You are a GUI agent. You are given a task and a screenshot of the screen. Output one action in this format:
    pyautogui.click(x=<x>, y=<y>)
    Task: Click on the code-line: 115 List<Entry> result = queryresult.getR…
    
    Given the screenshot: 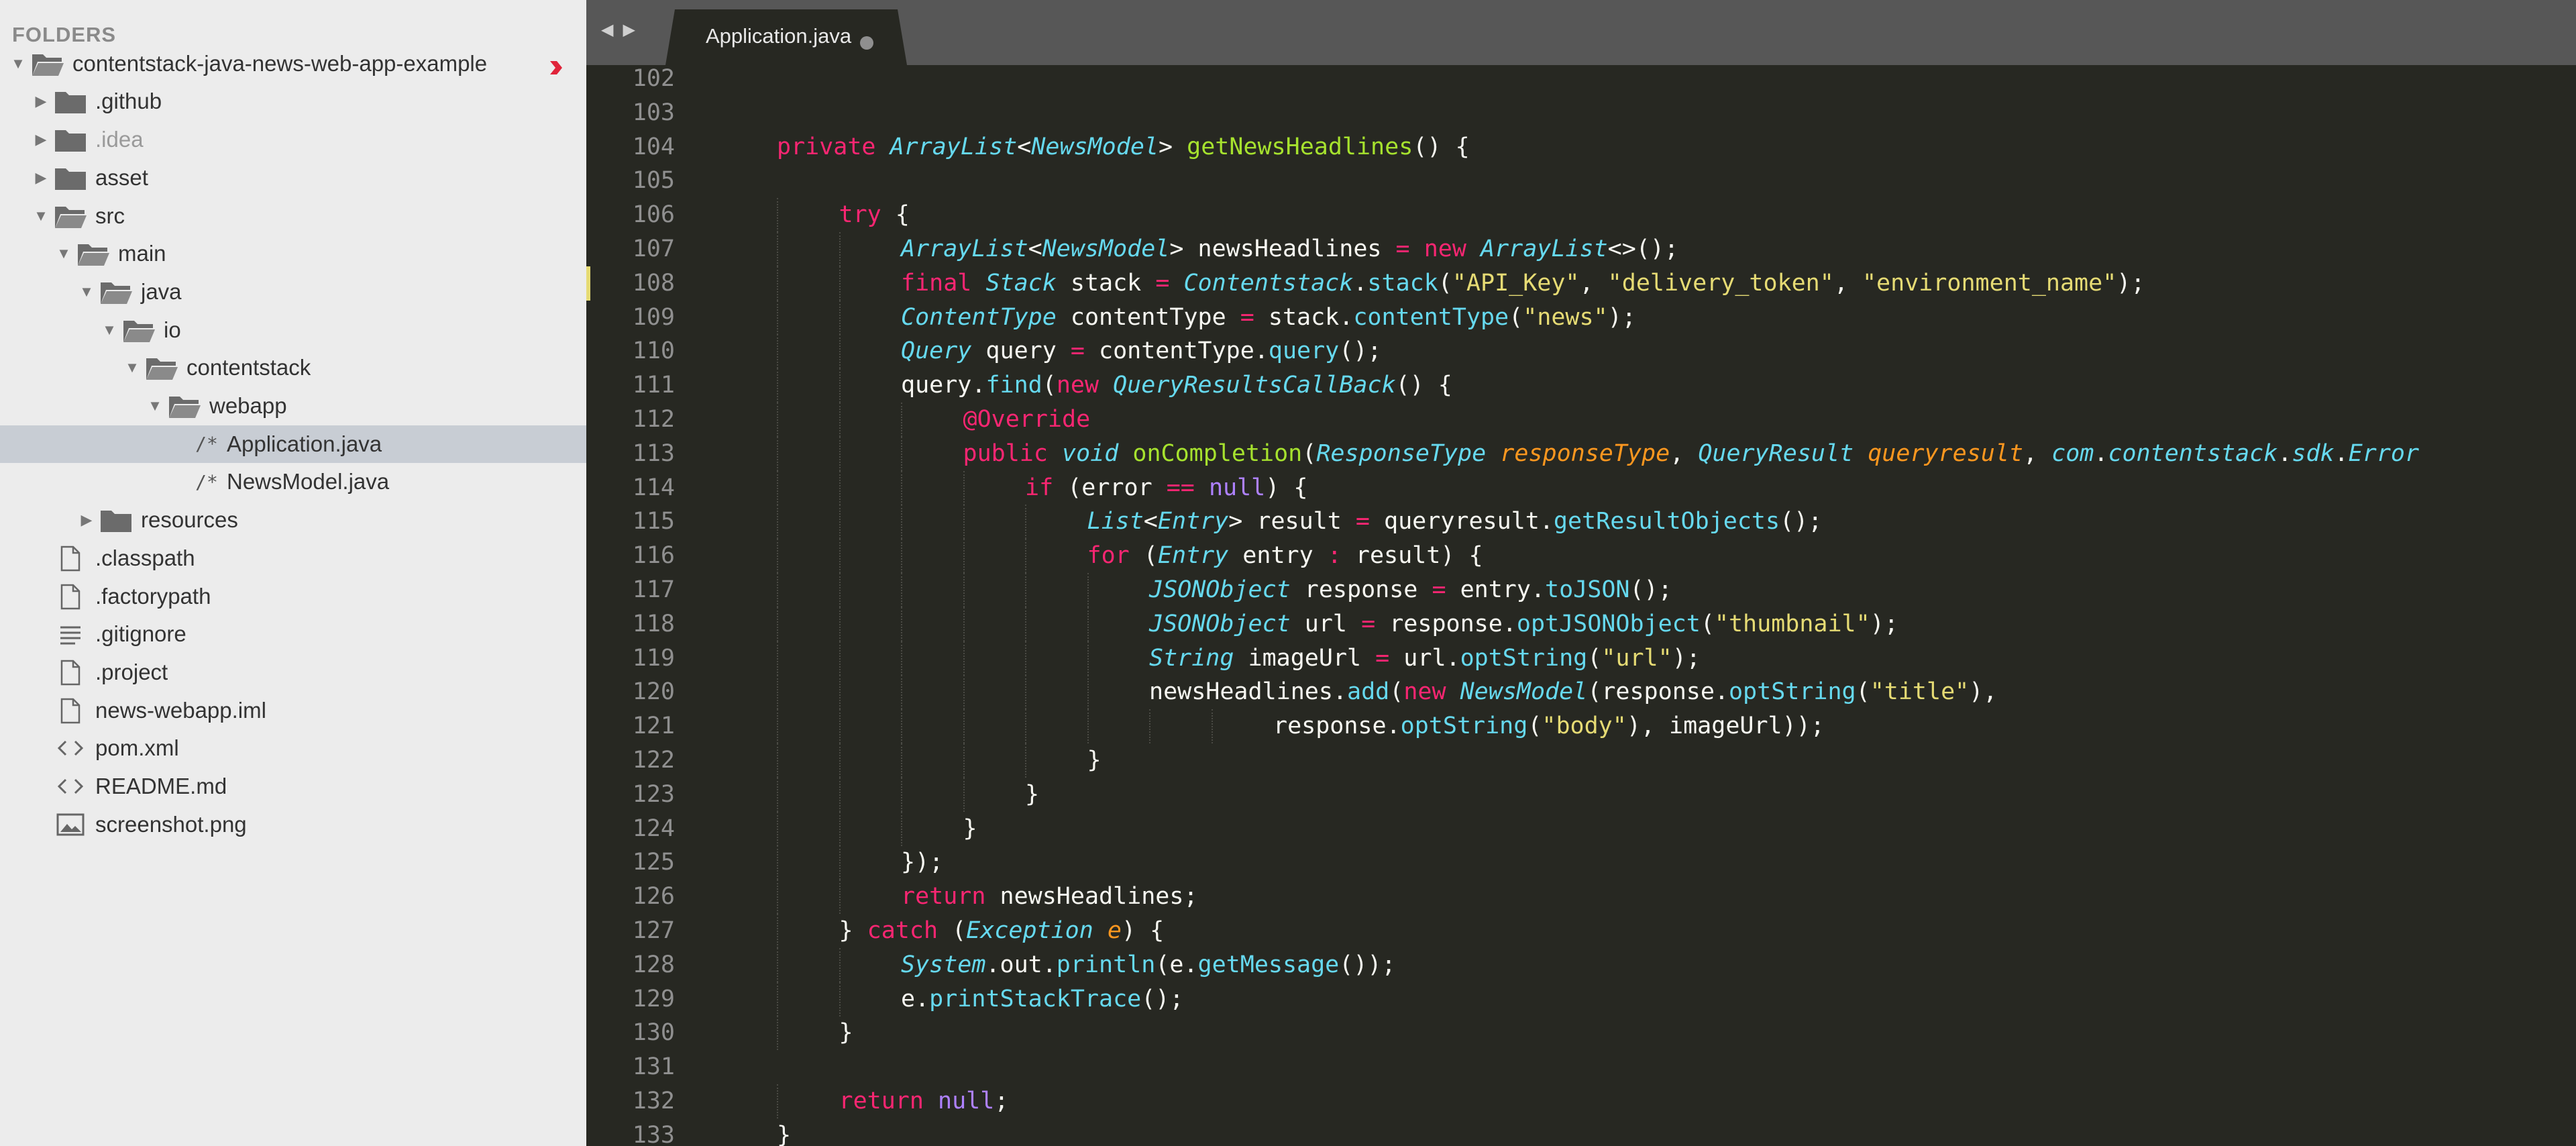 What is the action you would take?
    pyautogui.click(x=1581, y=522)
    